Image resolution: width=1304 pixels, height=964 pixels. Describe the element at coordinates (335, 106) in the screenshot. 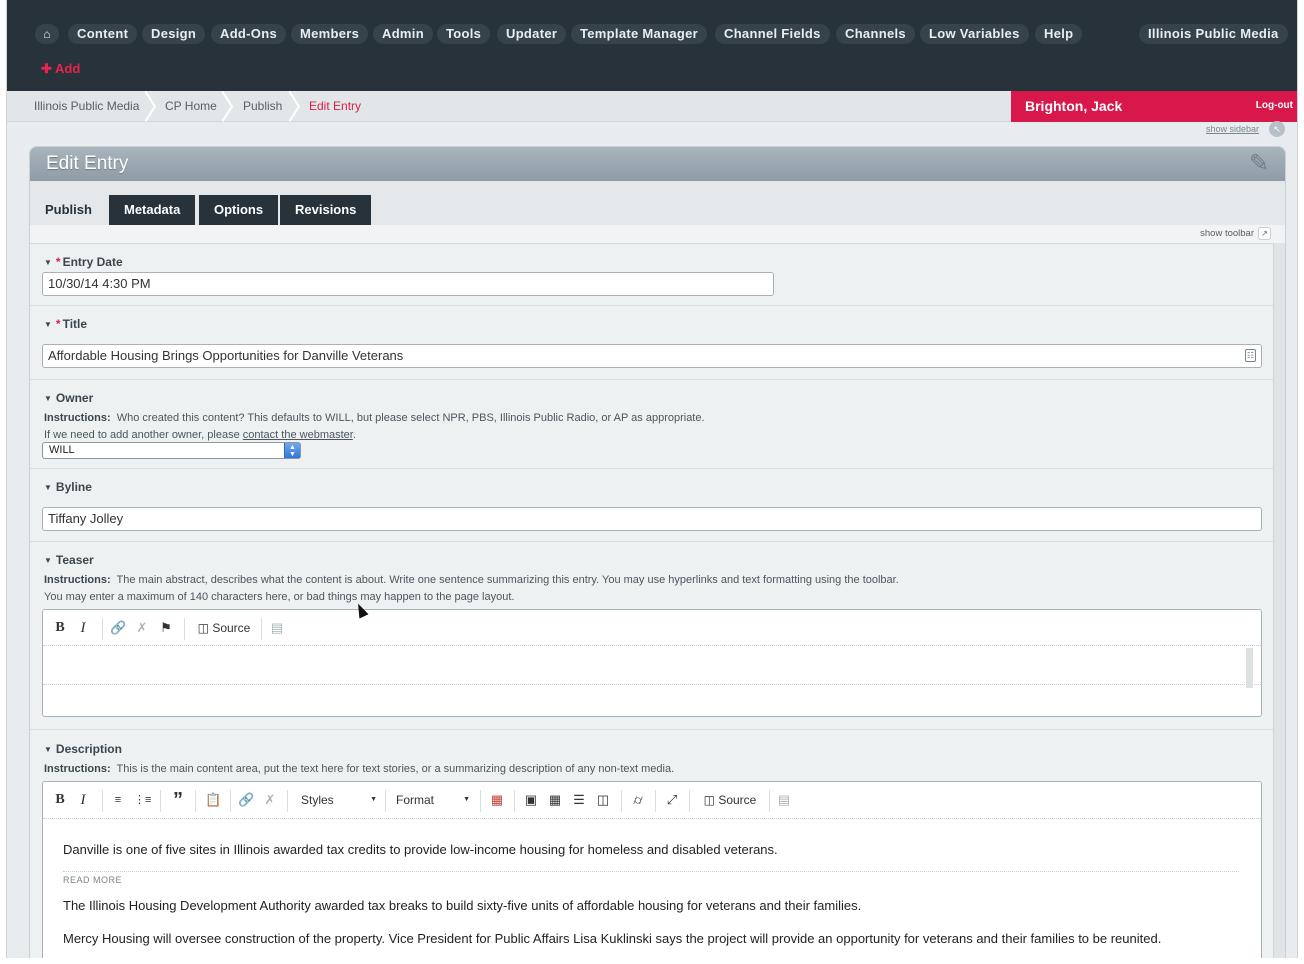

I see `breadcrumb-edit-entry: Edit Entry` at that location.